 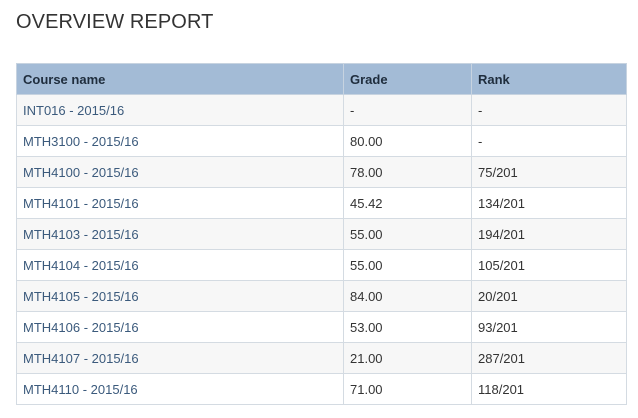 What do you see at coordinates (549, 327) in the screenshot?
I see `rank-cell: 93/201` at bounding box center [549, 327].